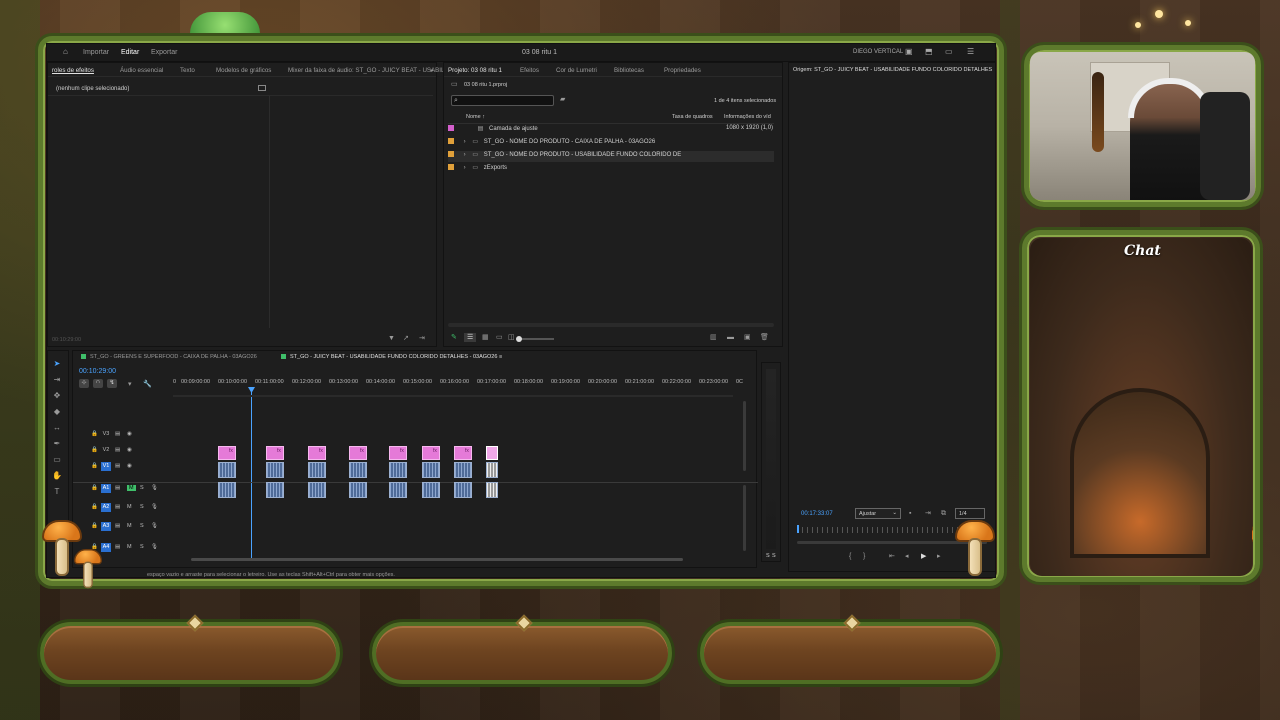 The image size is (1280, 720). Describe the element at coordinates (576, 70) in the screenshot. I see `tab-lumetri-color: Cor de Lumetri` at that location.